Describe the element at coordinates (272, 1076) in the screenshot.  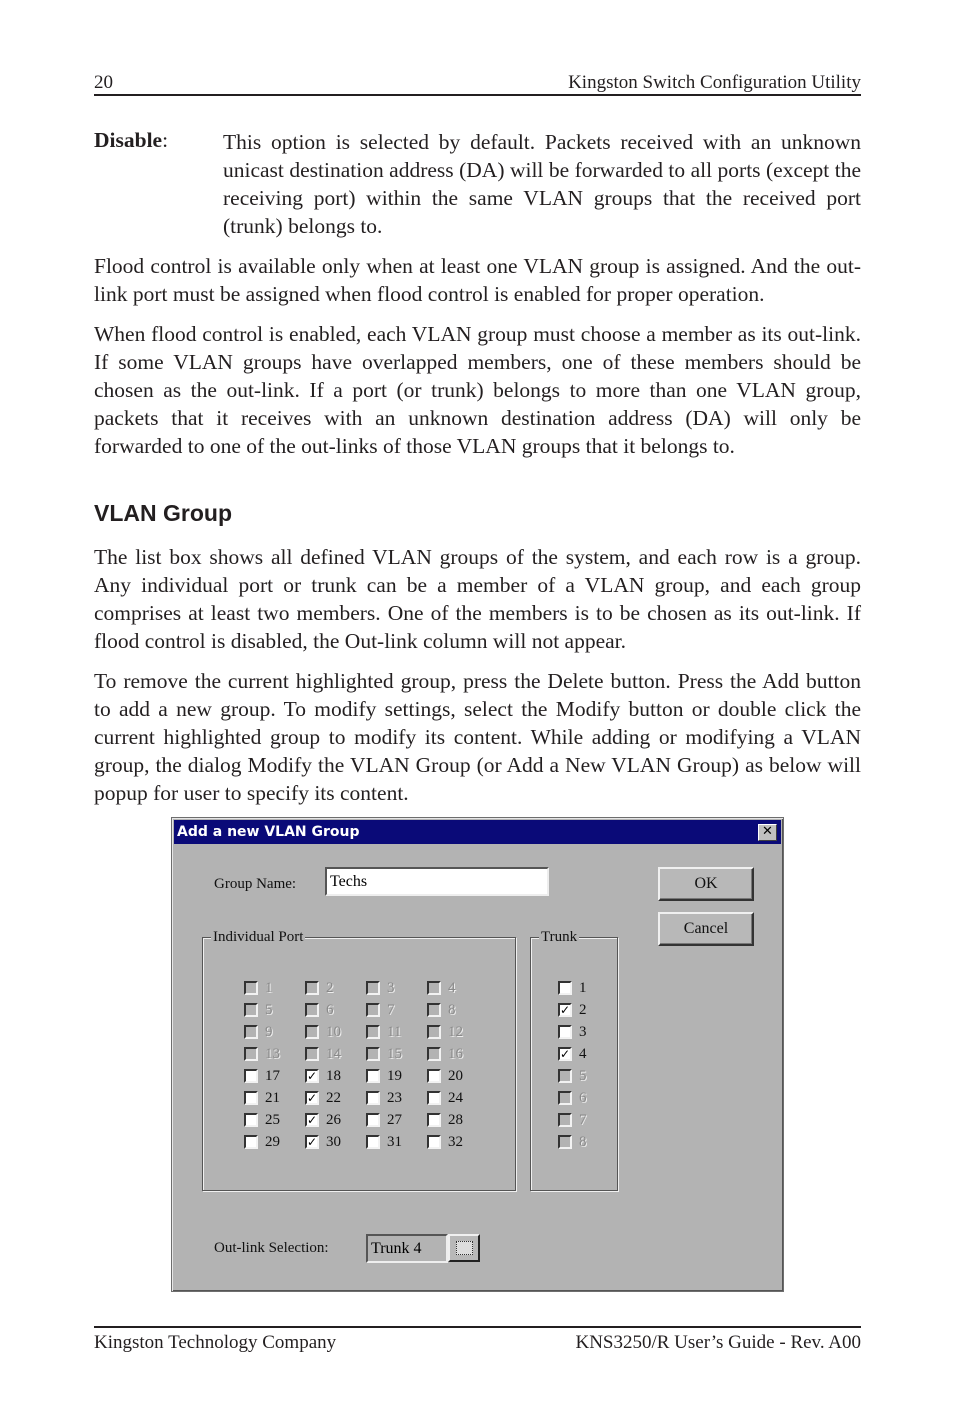
I see `port-checkbox-label: 17` at that location.